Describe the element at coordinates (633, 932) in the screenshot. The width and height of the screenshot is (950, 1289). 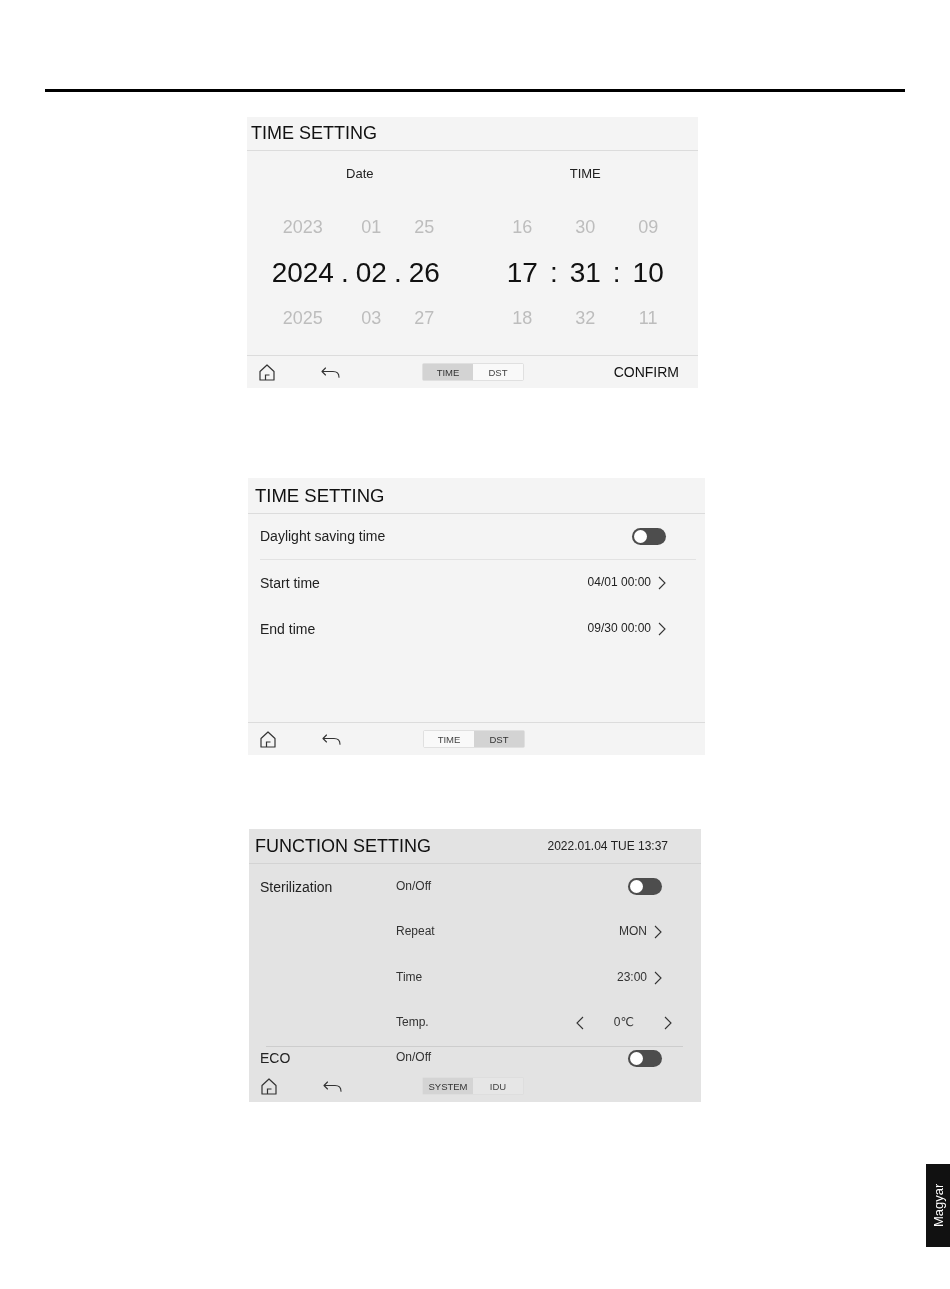
I see `setting-value: MON` at that location.